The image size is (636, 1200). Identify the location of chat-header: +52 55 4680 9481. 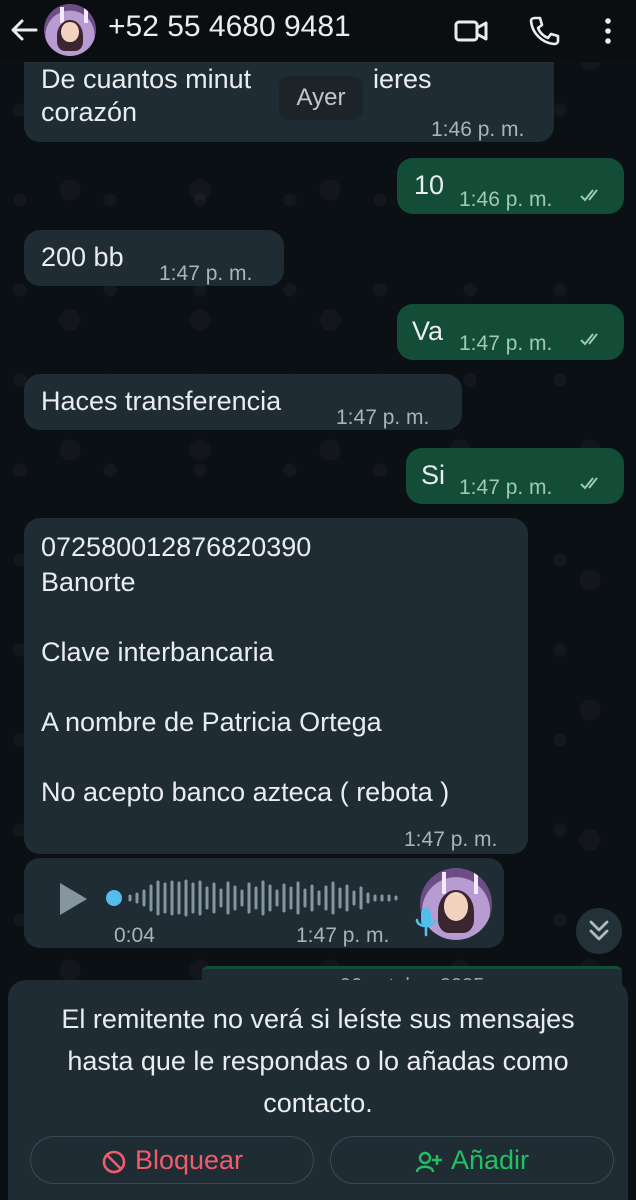
(318, 31).